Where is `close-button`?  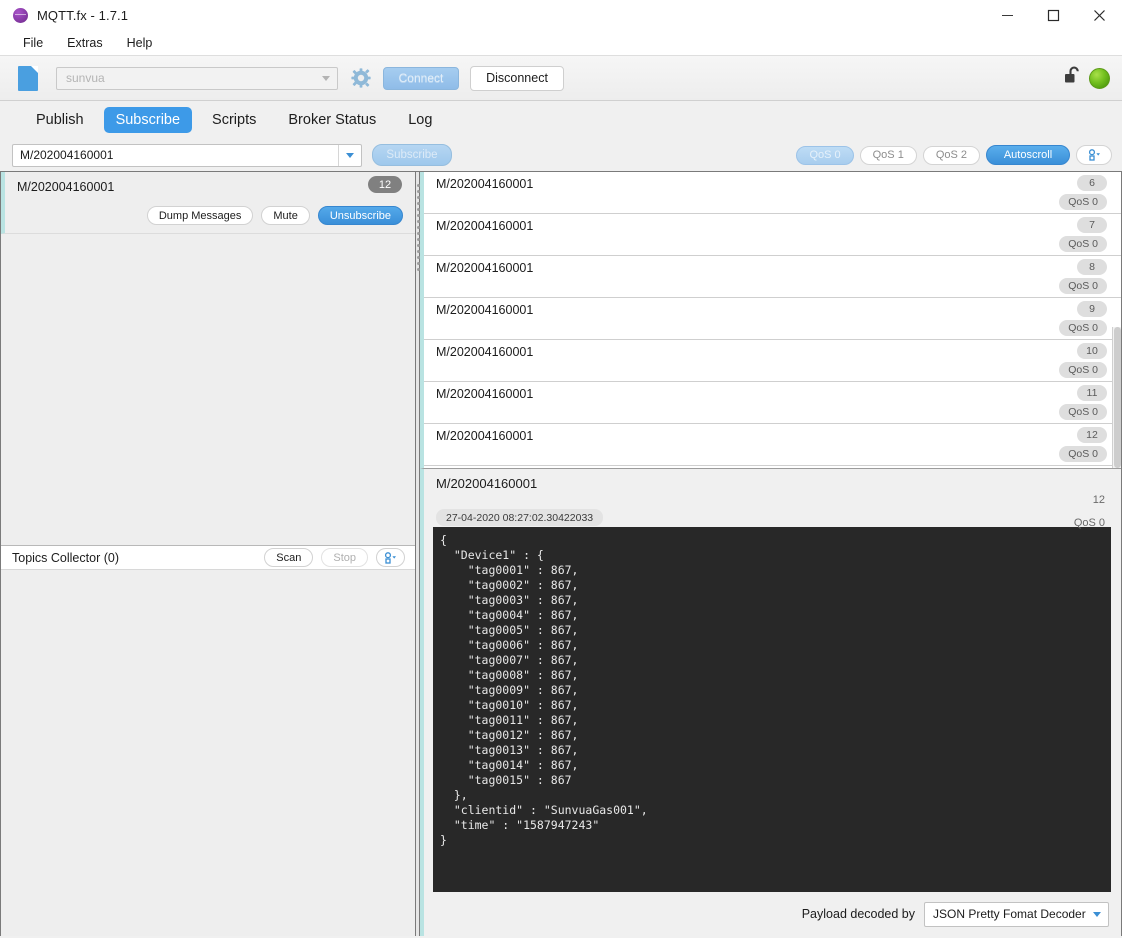
close-button is located at coordinates (1099, 15).